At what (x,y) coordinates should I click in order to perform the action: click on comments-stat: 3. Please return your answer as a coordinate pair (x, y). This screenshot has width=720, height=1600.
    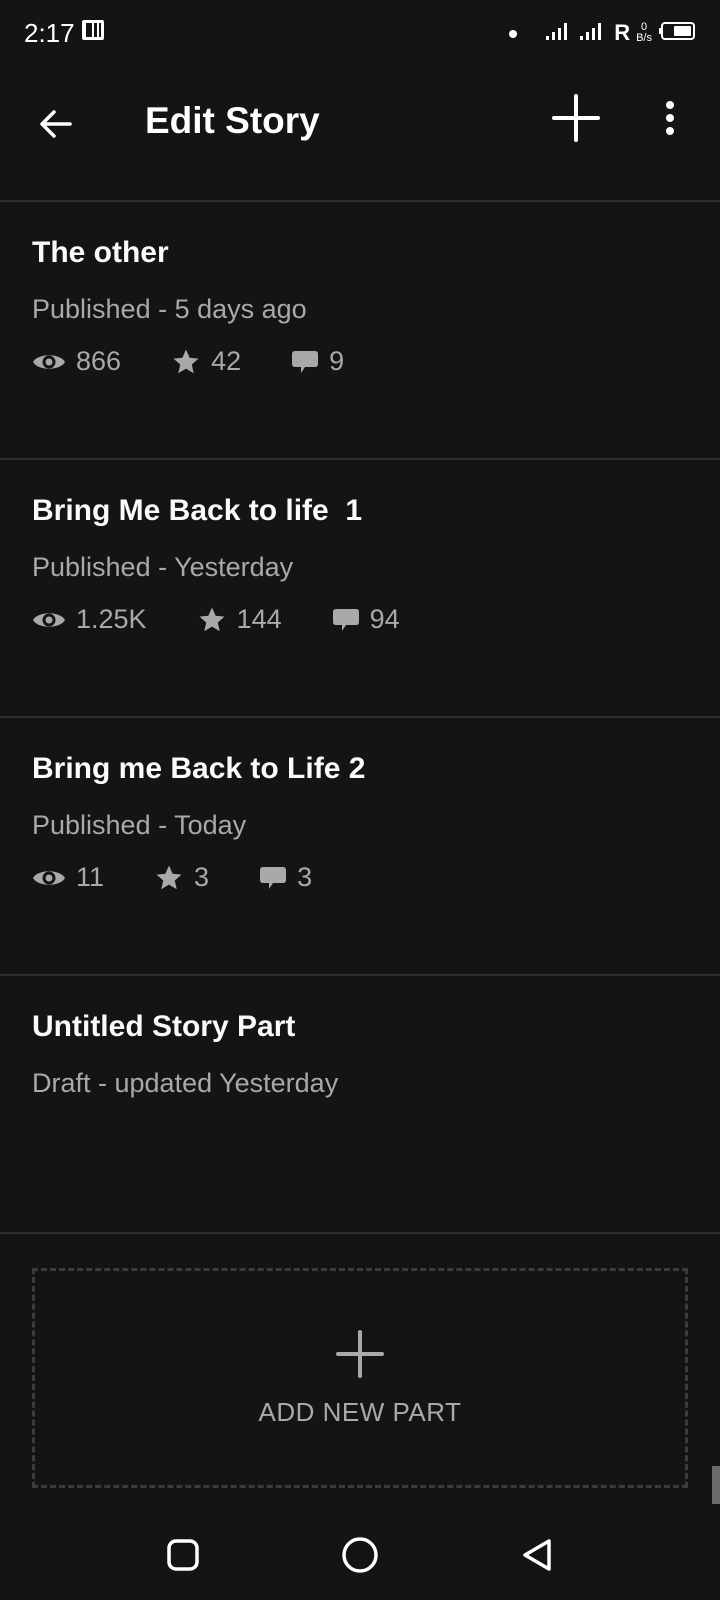
    Looking at the image, I should click on (285, 877).